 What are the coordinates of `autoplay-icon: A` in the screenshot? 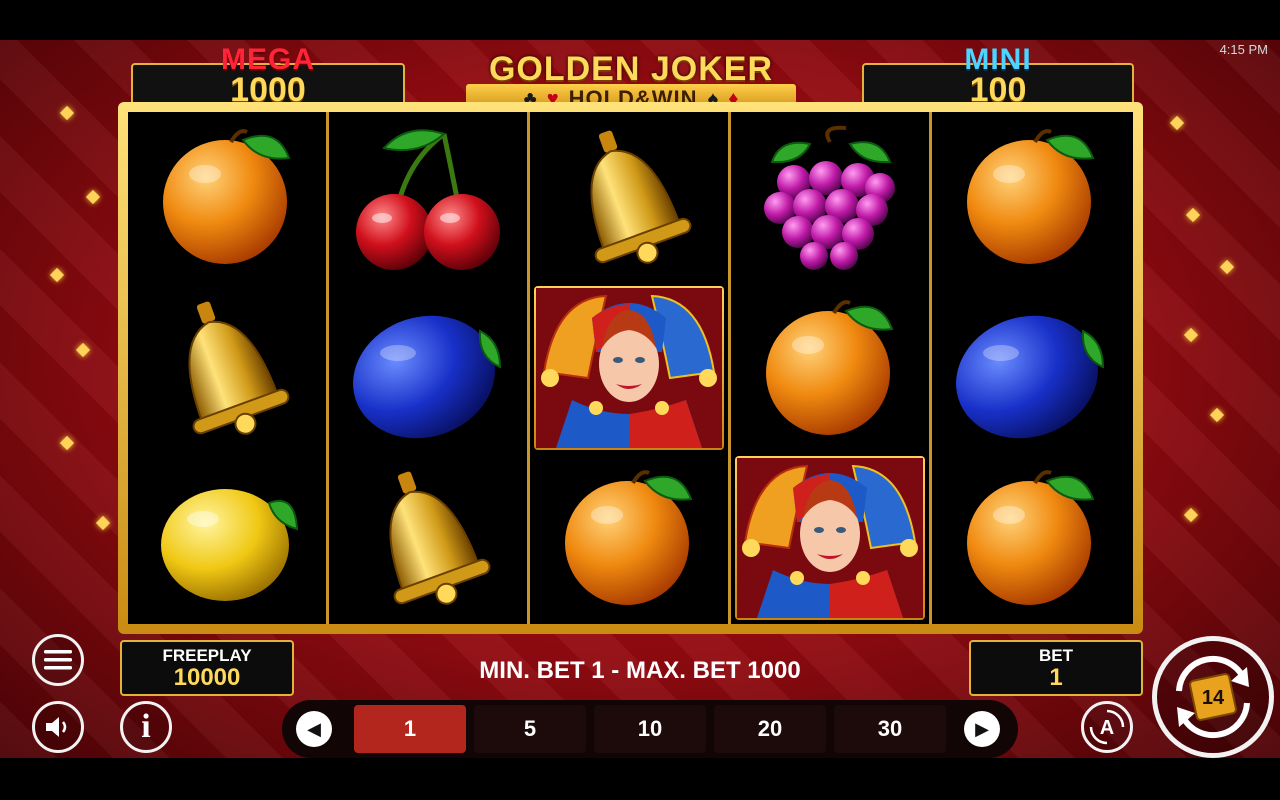 It's located at (1107, 727).